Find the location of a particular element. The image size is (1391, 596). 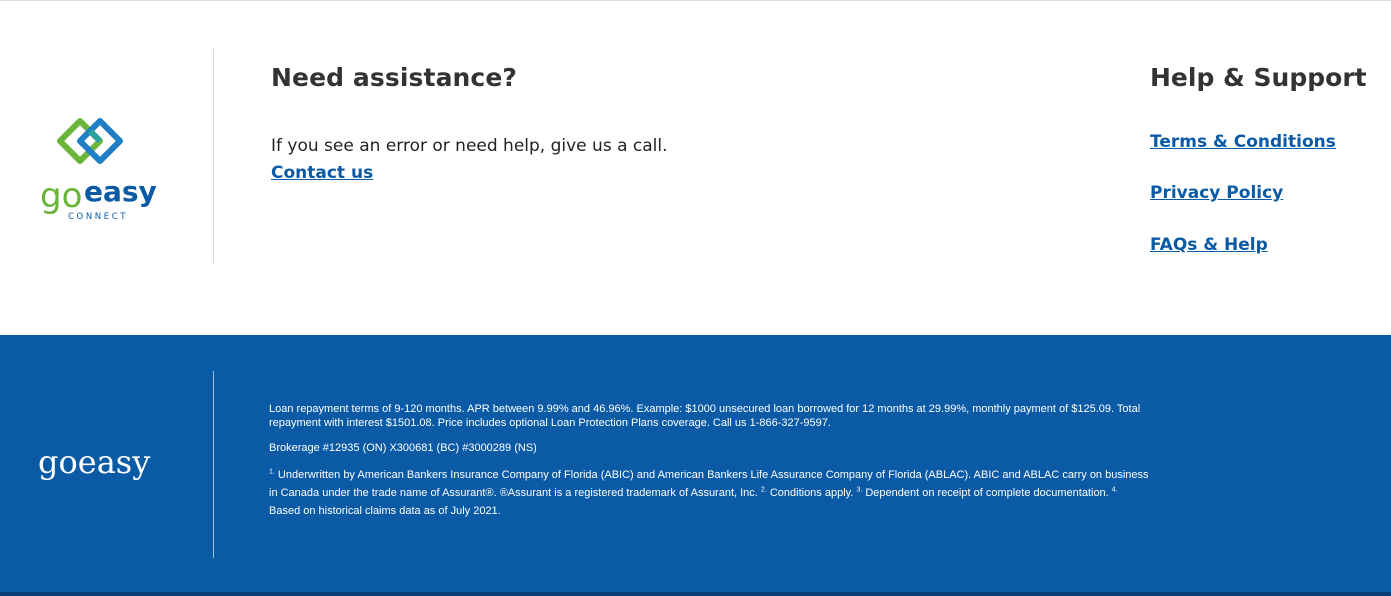

goeasy-footer-logo: goeasy is located at coordinates (99, 463).